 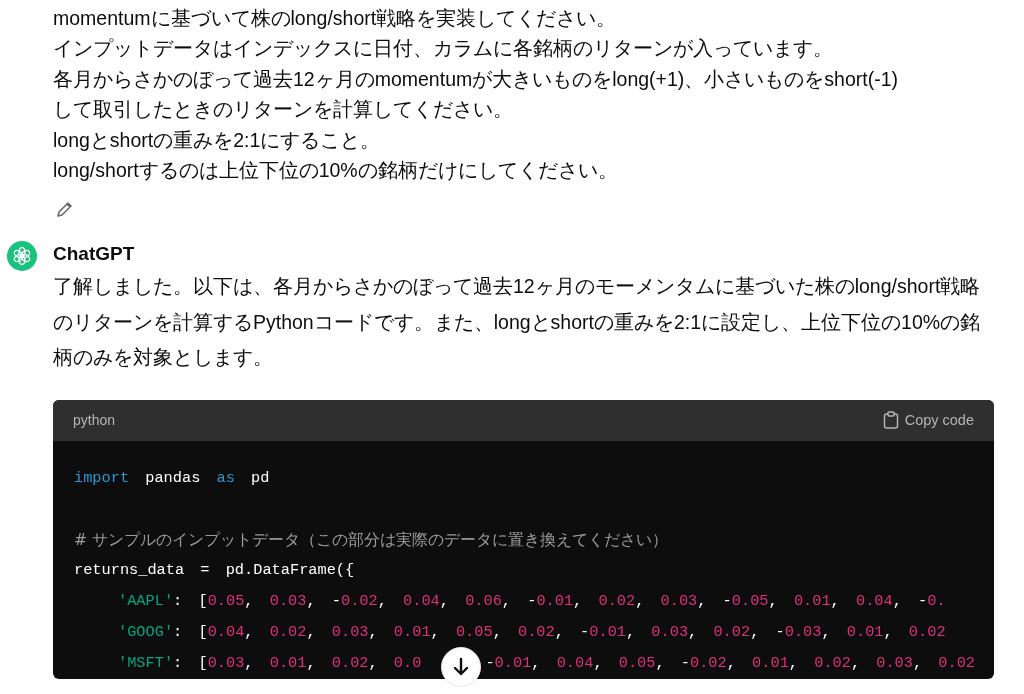 I want to click on pencil-icon, so click(x=65, y=209).